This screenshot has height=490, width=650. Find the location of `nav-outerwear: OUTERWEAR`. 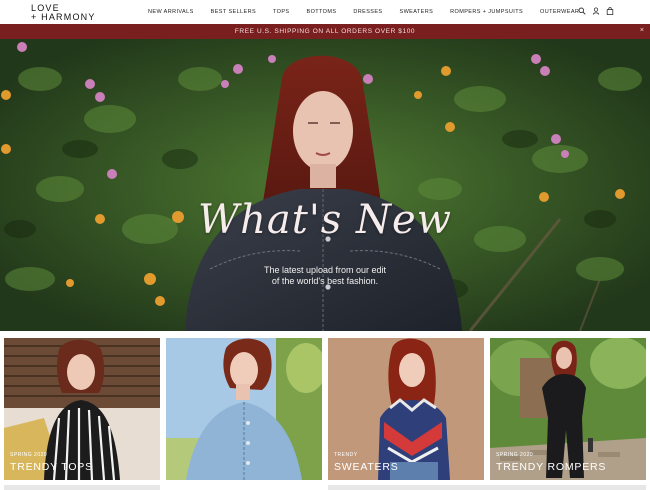

nav-outerwear: OUTERWEAR is located at coordinates (559, 12).